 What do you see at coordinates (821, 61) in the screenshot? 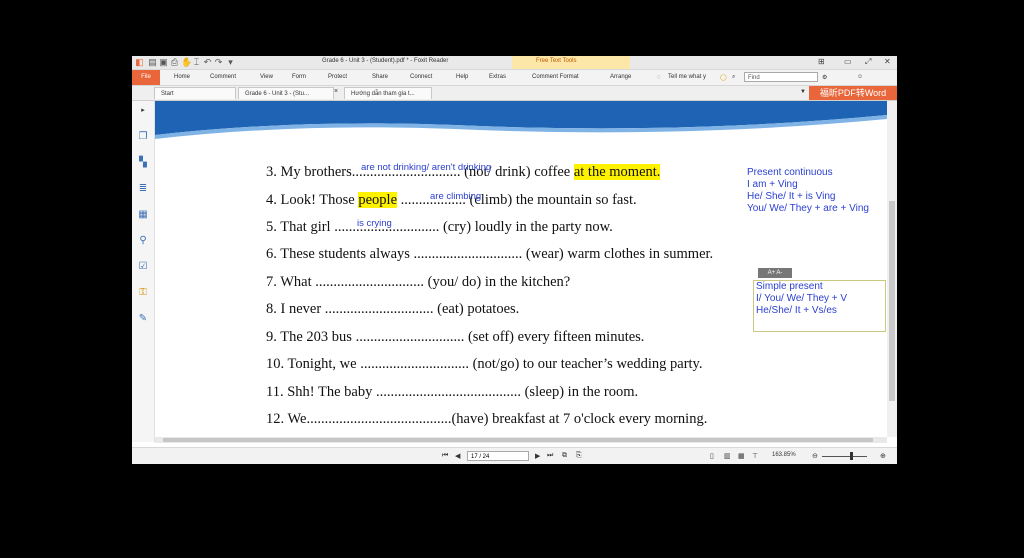
I see `ribbon-toggle-icon: ⊞` at bounding box center [821, 61].